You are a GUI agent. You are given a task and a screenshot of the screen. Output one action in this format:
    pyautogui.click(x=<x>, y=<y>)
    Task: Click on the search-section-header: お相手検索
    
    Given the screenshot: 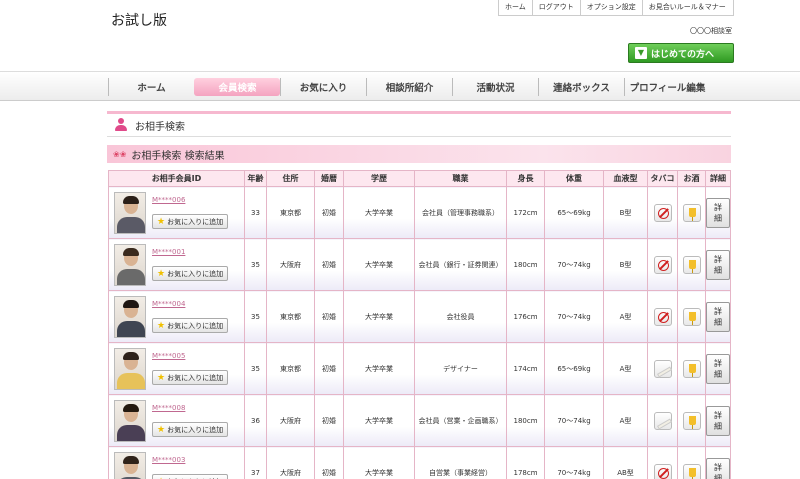 What is the action you would take?
    pyautogui.click(x=419, y=124)
    